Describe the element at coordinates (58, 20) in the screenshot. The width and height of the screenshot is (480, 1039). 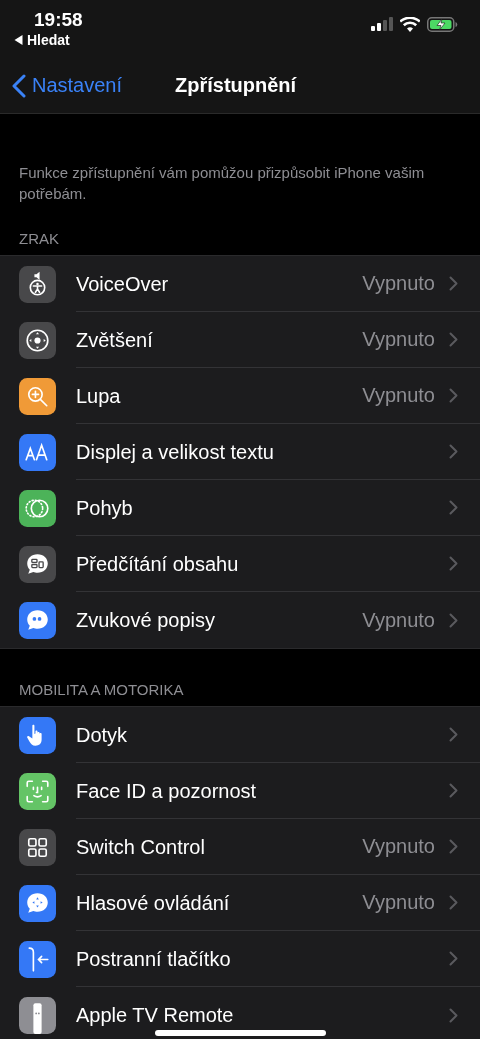
I see `status-time: 19:58` at that location.